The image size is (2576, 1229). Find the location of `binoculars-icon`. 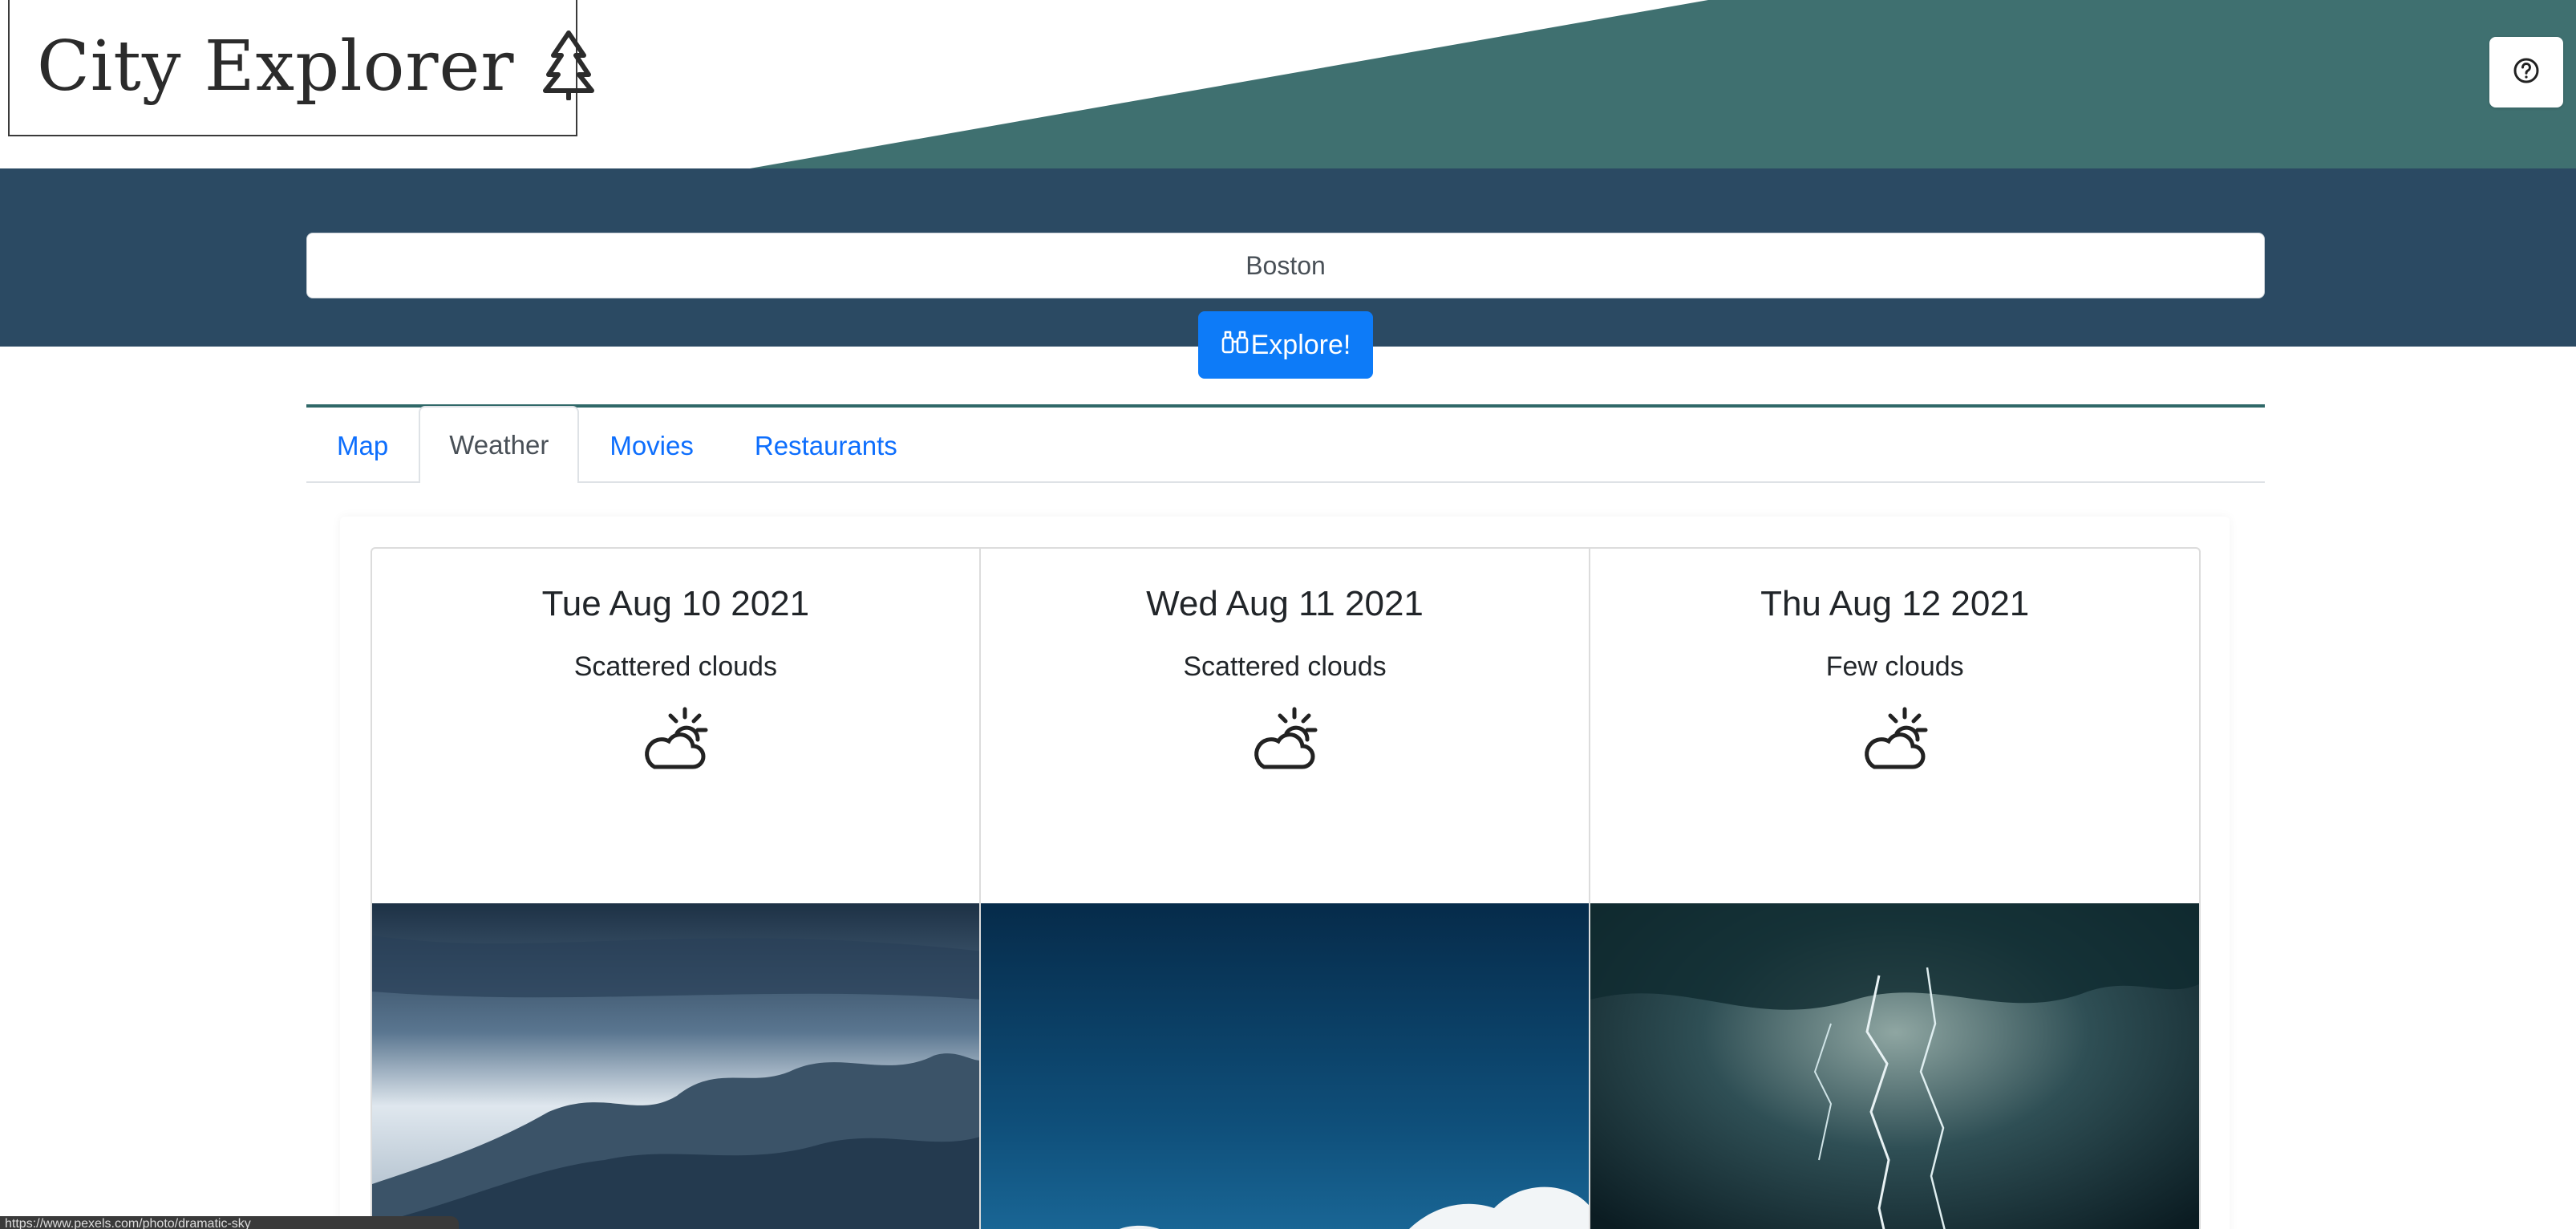

binoculars-icon is located at coordinates (1235, 346).